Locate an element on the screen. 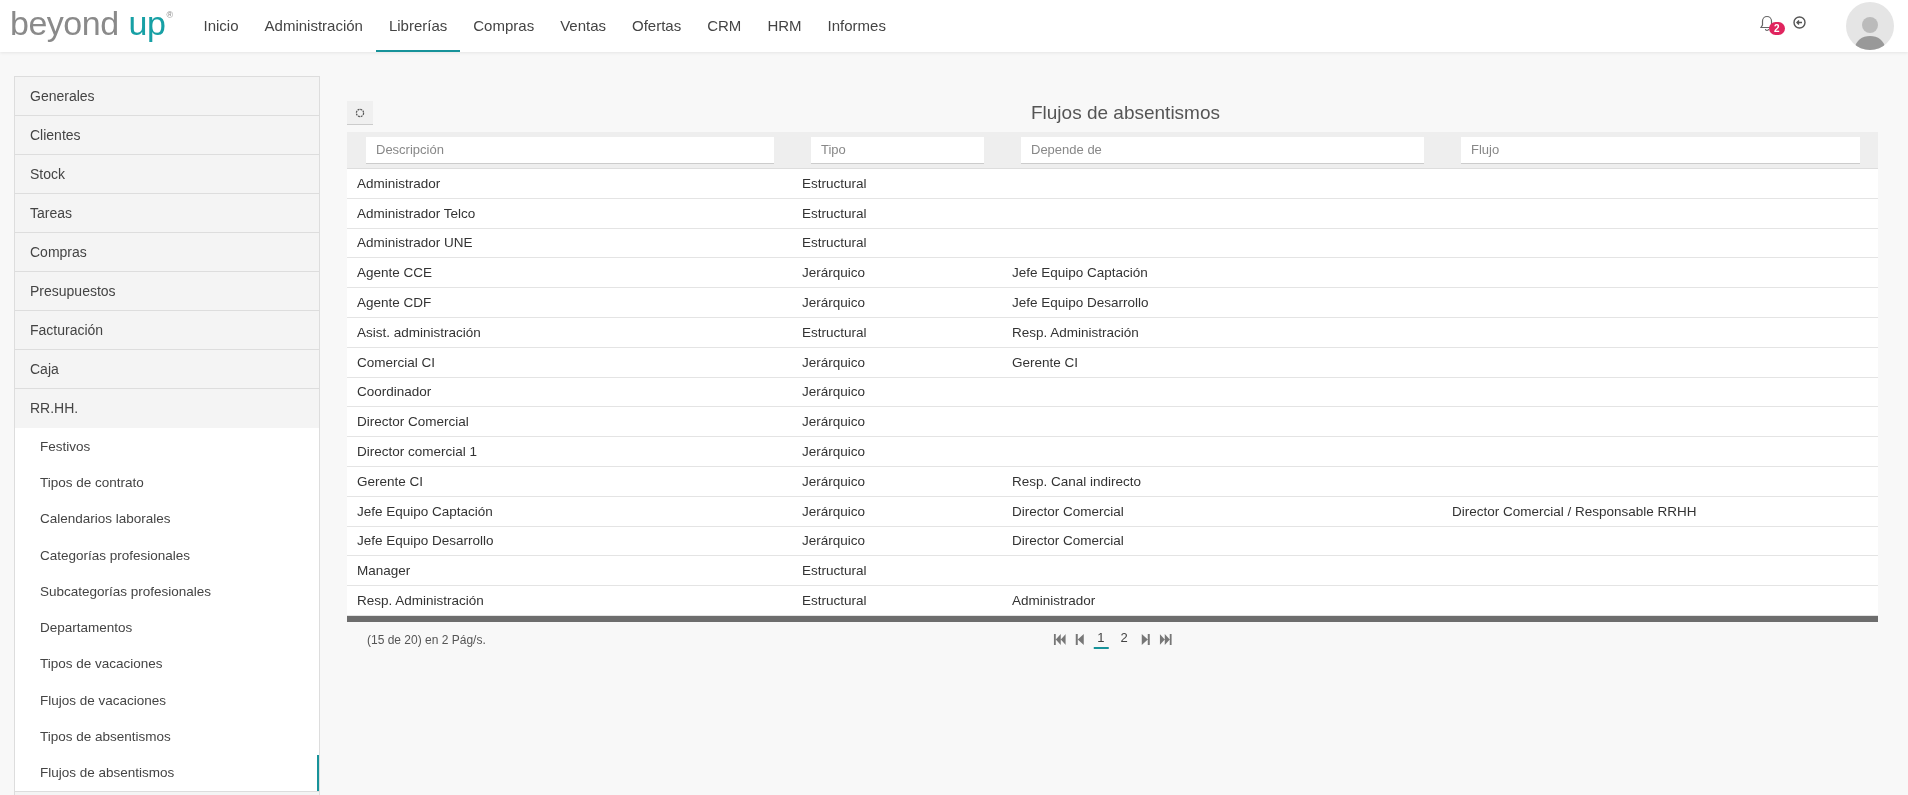  nav-tab: HRM is located at coordinates (784, 26).